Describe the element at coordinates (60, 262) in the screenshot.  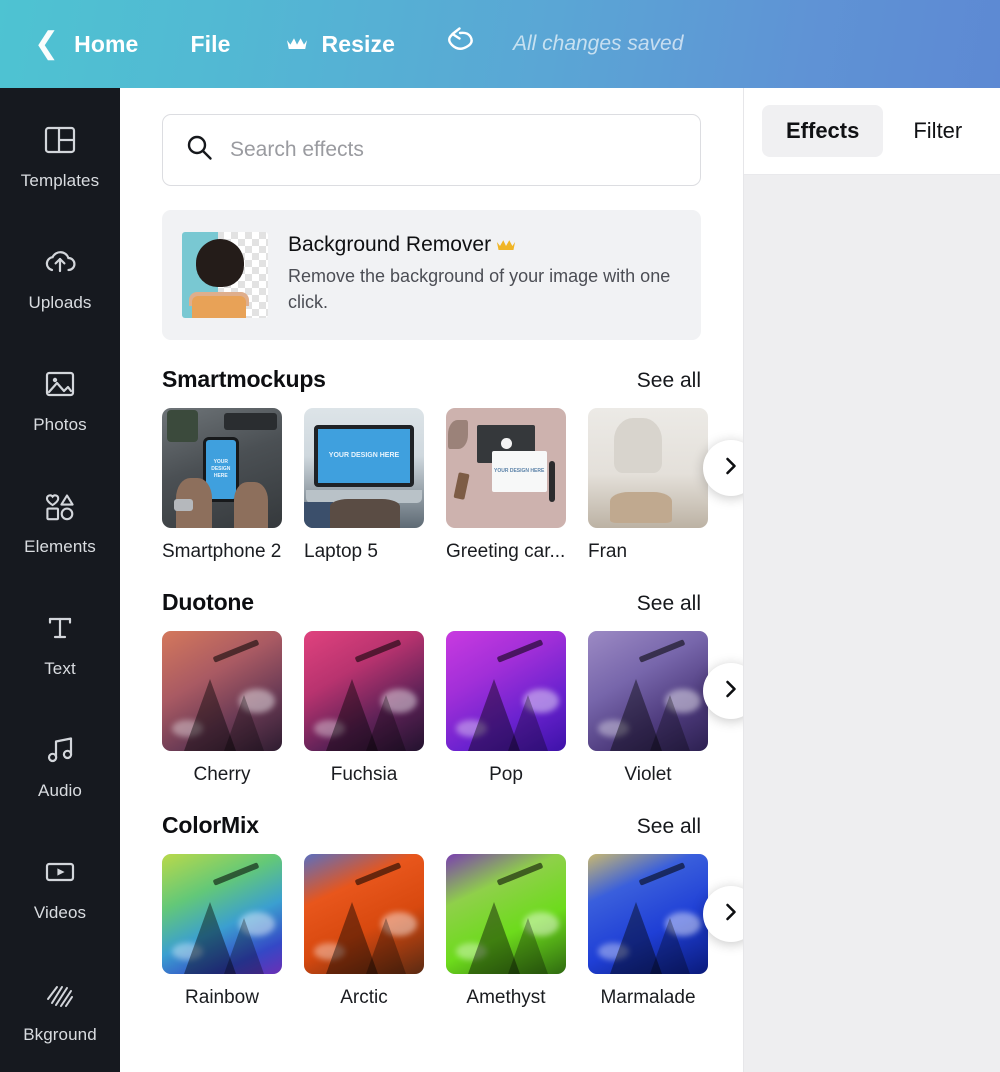
I see `cloud-upload-icon` at that location.